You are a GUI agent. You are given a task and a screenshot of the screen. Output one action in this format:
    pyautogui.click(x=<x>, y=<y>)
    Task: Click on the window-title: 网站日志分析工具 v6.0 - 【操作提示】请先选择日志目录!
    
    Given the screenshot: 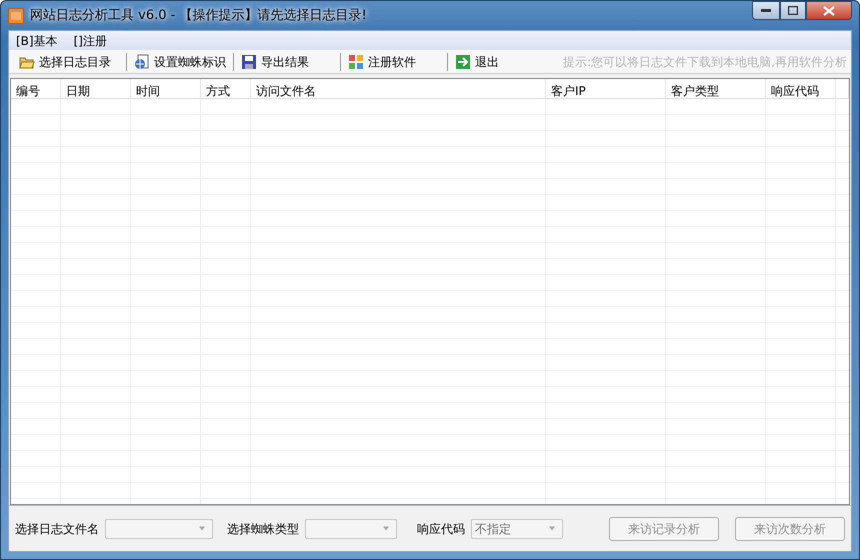 What is the action you would take?
    pyautogui.click(x=198, y=15)
    